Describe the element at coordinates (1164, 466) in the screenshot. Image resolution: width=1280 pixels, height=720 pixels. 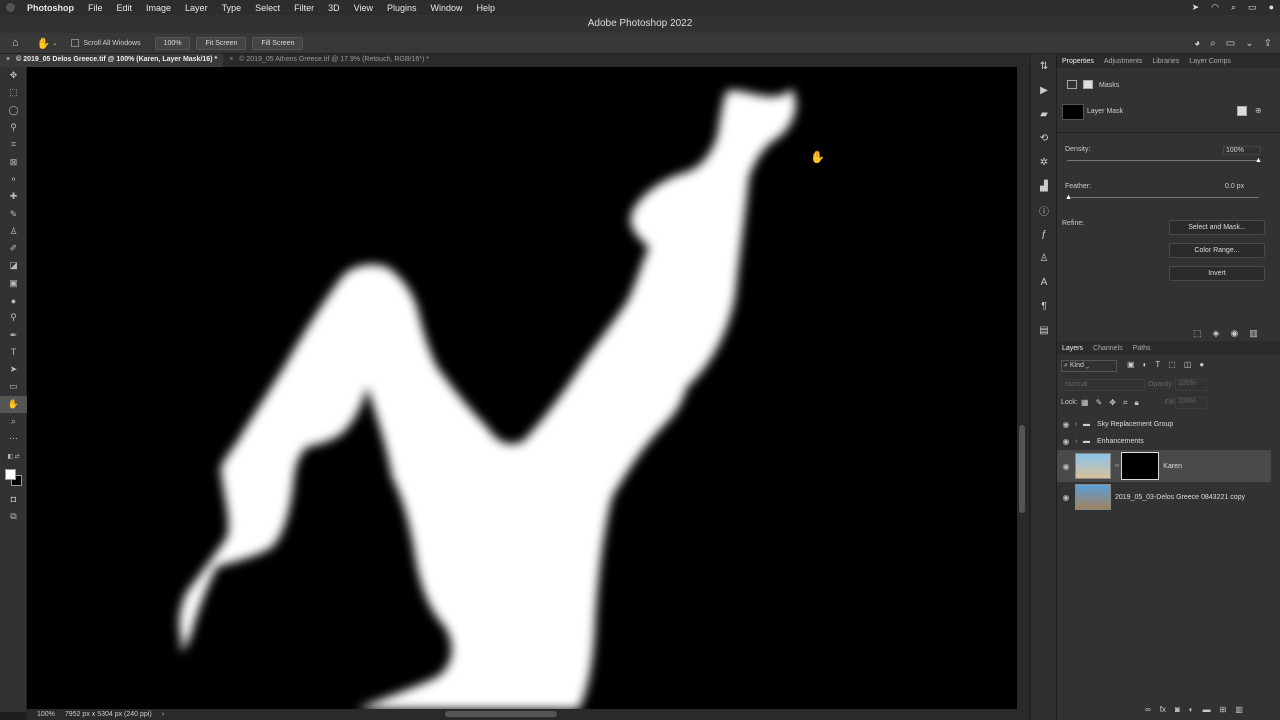
I see `layer-row-karen: ◉ ∞ Karen` at that location.